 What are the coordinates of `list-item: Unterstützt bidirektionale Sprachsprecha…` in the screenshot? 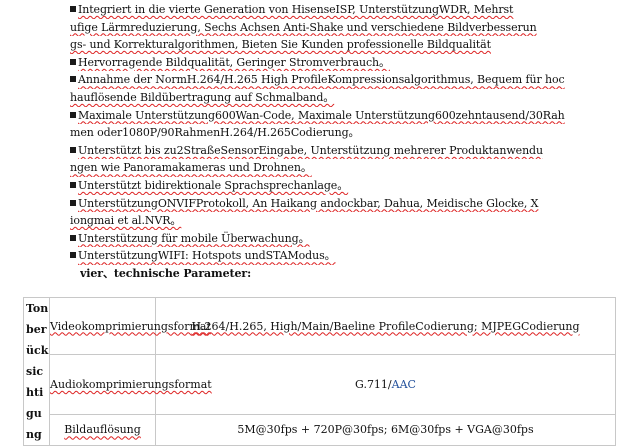 It's located at (330, 186).